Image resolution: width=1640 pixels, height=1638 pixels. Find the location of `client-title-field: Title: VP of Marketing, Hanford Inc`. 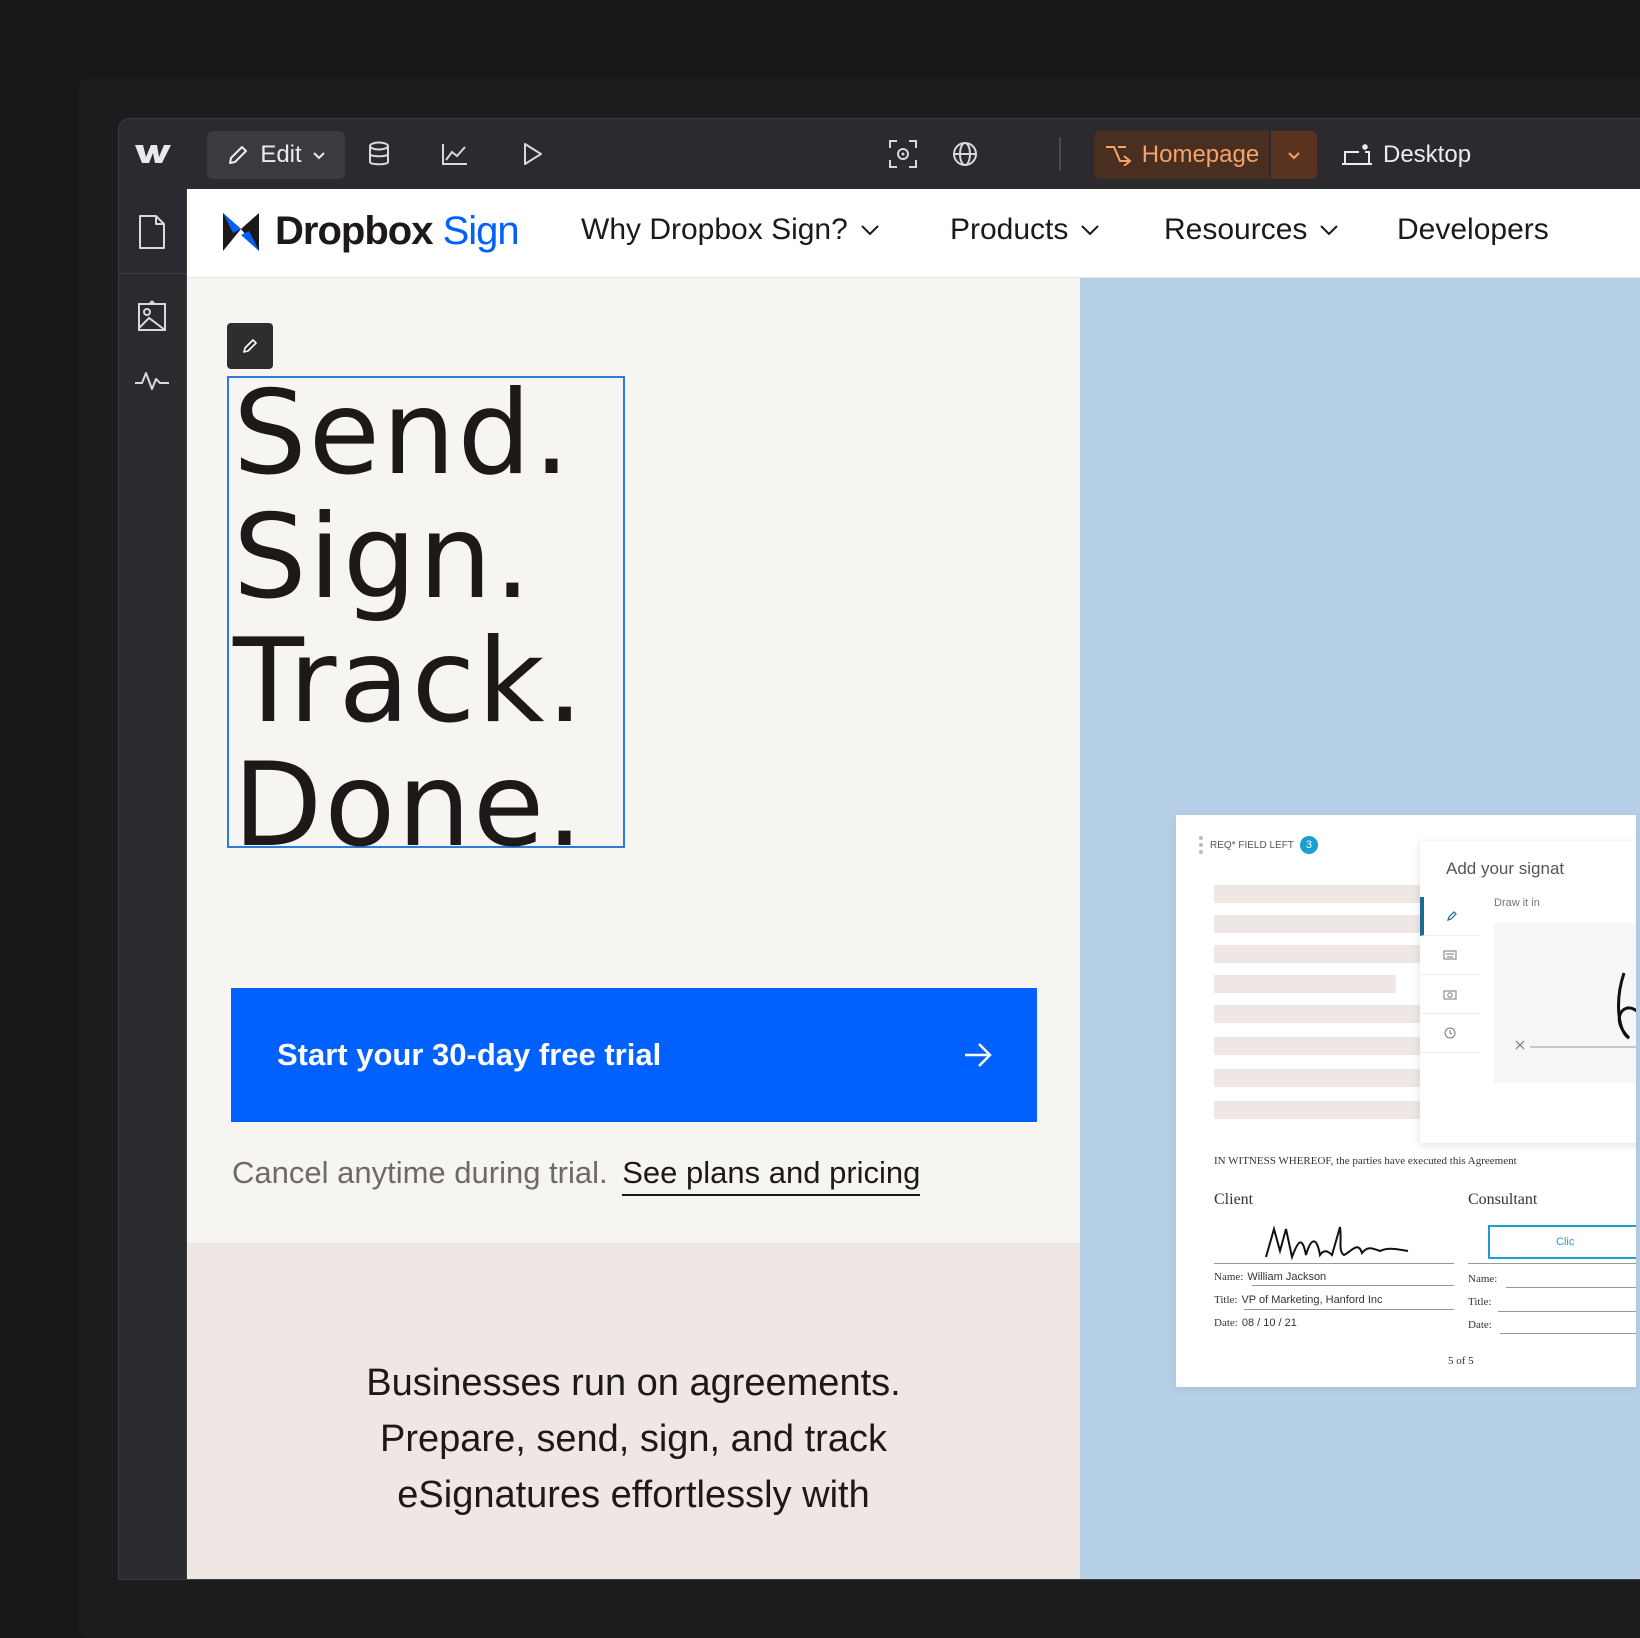

client-title-field: Title: VP of Marketing, Hanford Inc is located at coordinates (1298, 1300).